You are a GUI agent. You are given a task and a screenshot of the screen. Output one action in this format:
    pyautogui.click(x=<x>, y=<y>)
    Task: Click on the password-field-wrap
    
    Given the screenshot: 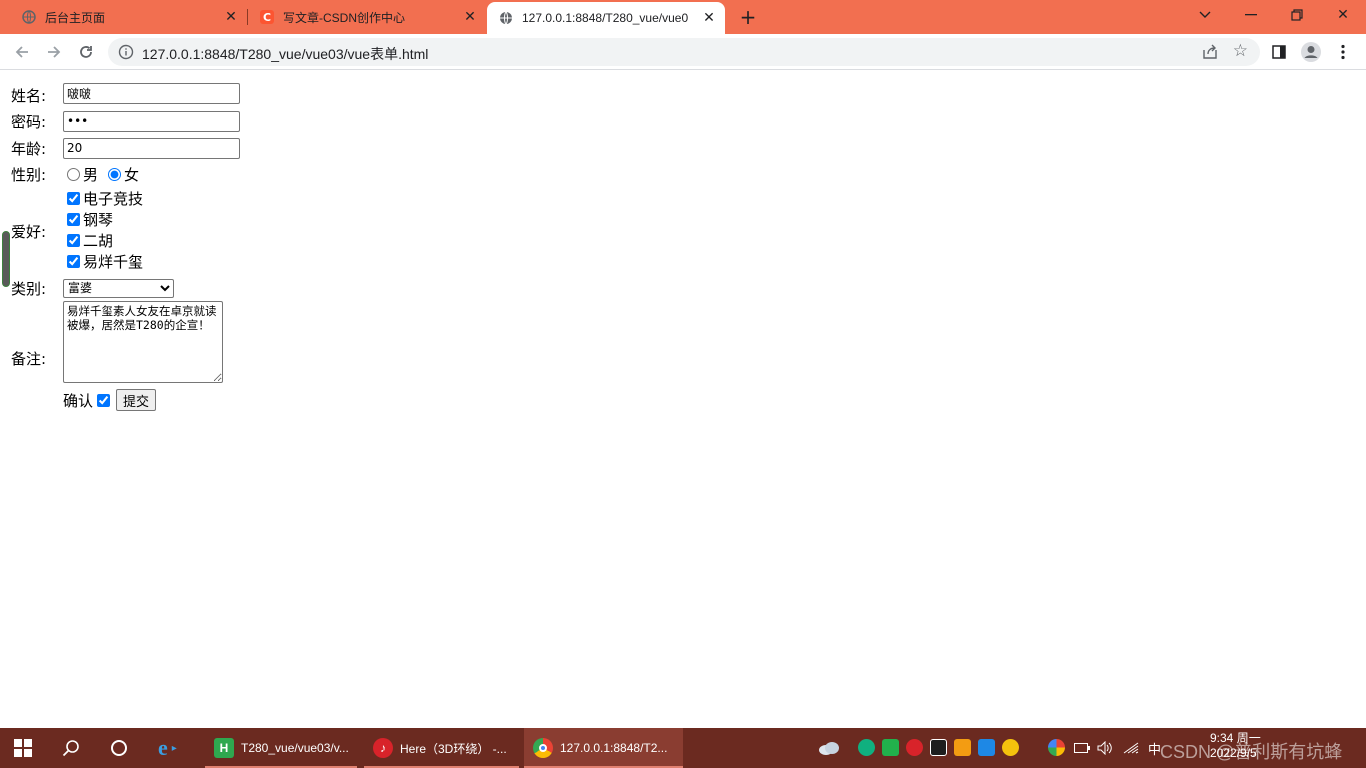 What is the action you would take?
    pyautogui.click(x=151, y=121)
    